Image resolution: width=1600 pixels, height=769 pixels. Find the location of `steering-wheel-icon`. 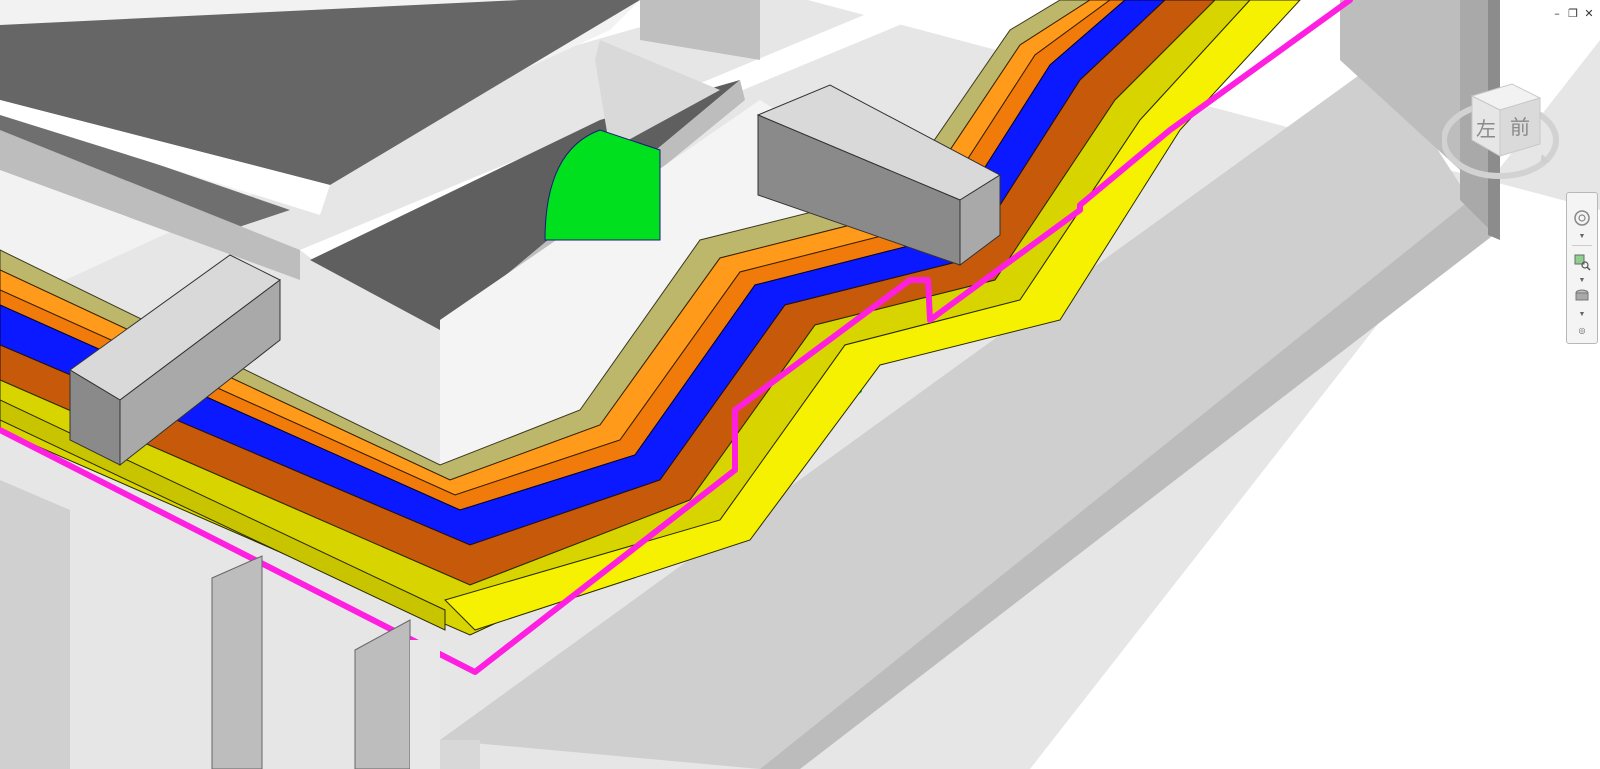

steering-wheel-icon is located at coordinates (1582, 218).